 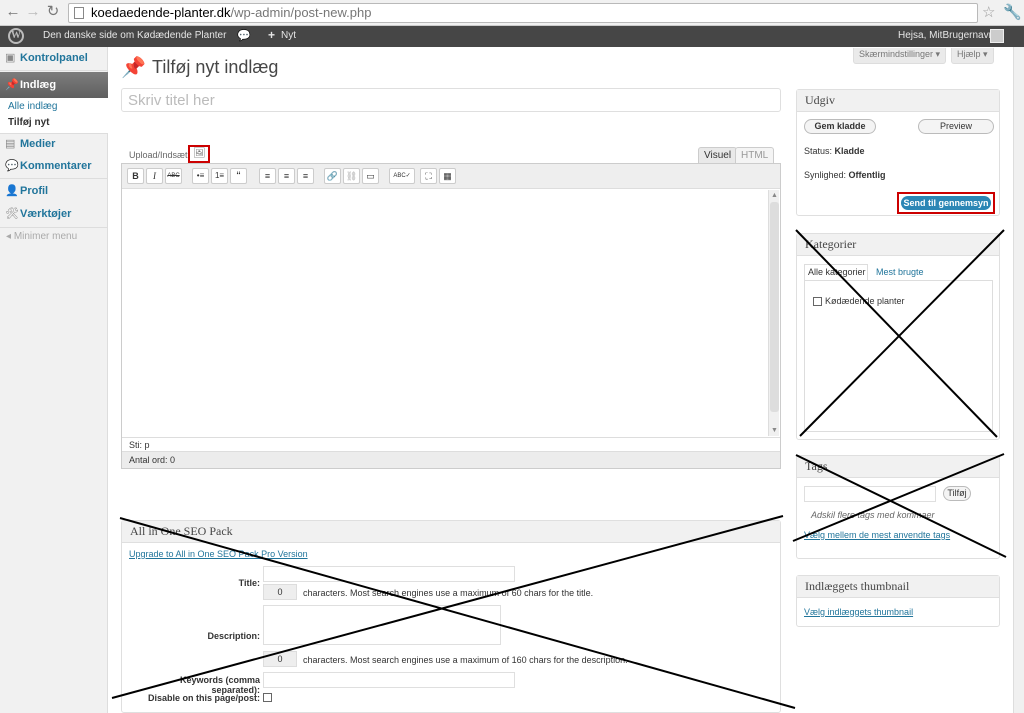 What do you see at coordinates (755, 155) in the screenshot?
I see `tab-html: HTML` at bounding box center [755, 155].